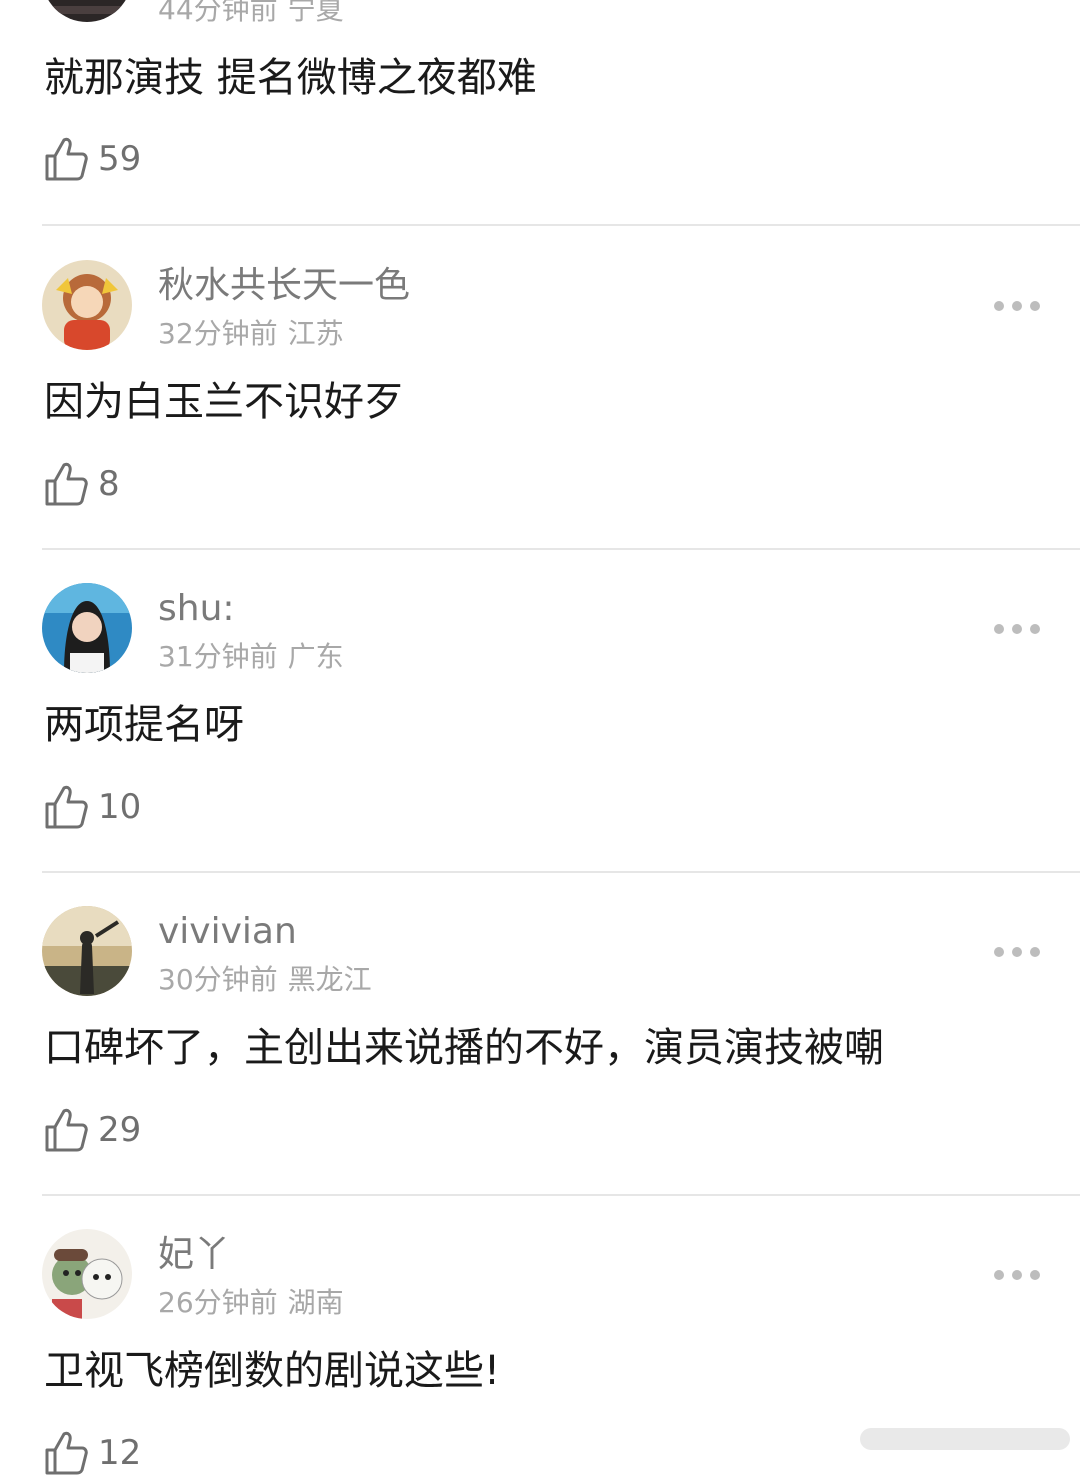 This screenshot has height=1478, width=1080. Describe the element at coordinates (120, 1130) in the screenshot. I see `like-count: 29` at that location.